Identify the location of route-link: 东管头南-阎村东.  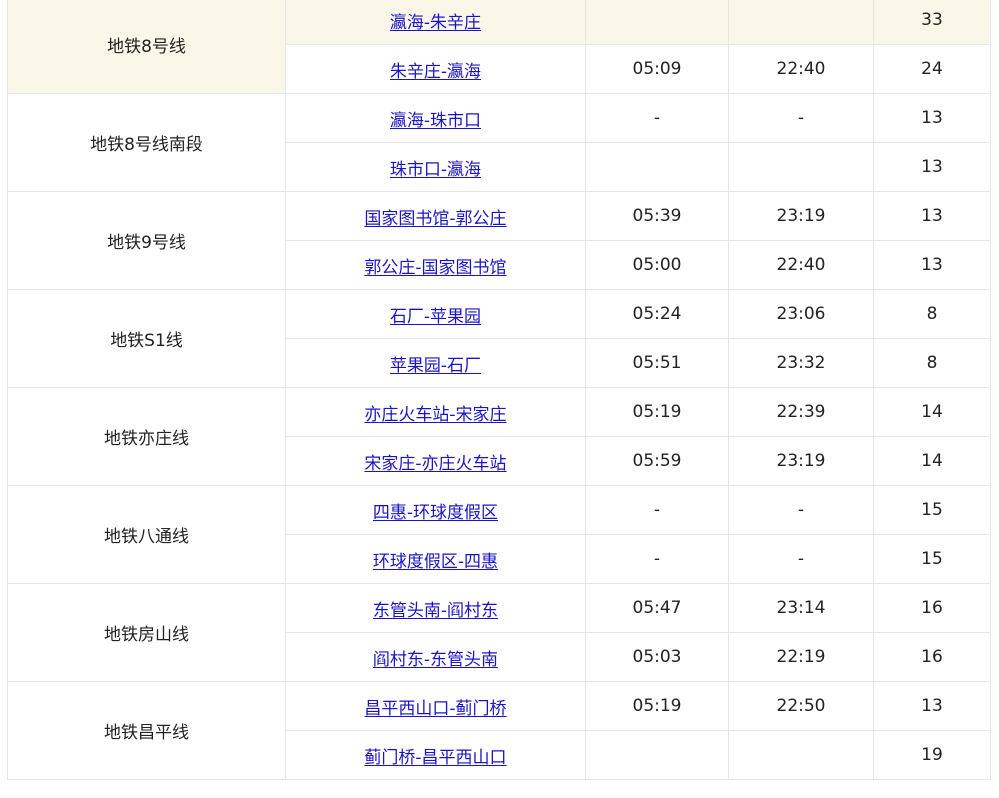
(435, 611).